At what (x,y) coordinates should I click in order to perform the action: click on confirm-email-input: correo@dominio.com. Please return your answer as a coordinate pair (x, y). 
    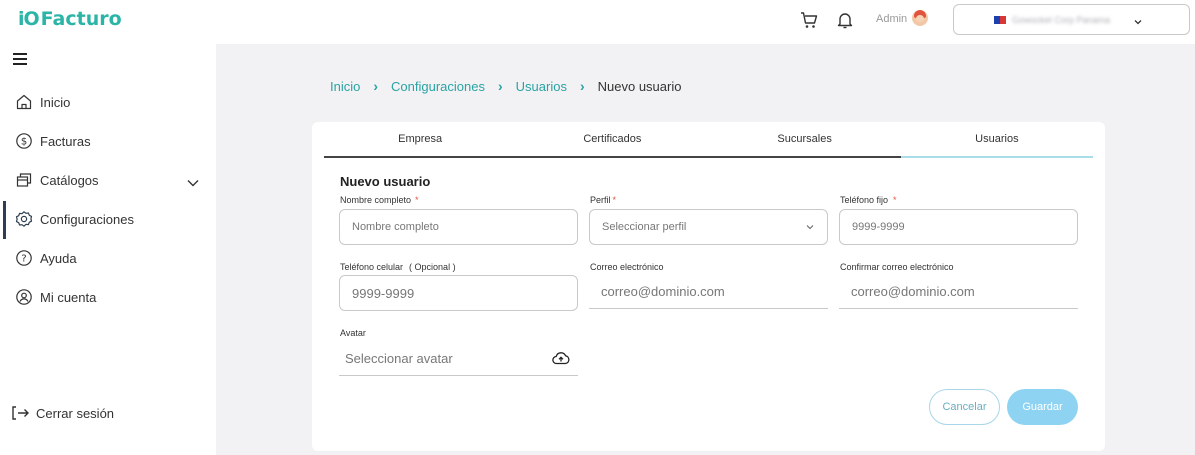
    Looking at the image, I should click on (958, 292).